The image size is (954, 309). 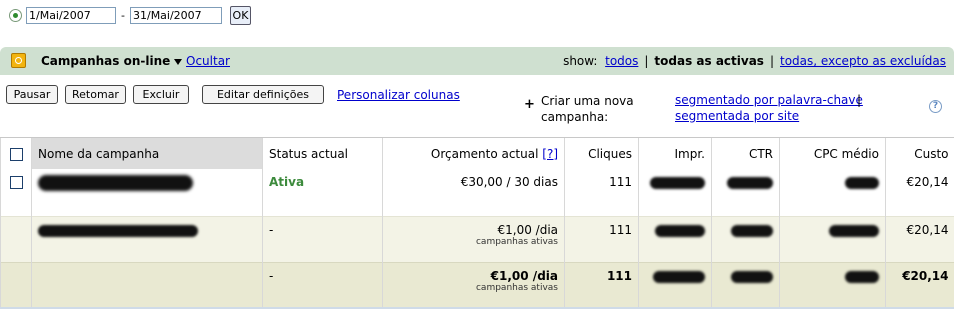 What do you see at coordinates (485, 154) in the screenshot?
I see `budget-header-label: Orçamento actual` at bounding box center [485, 154].